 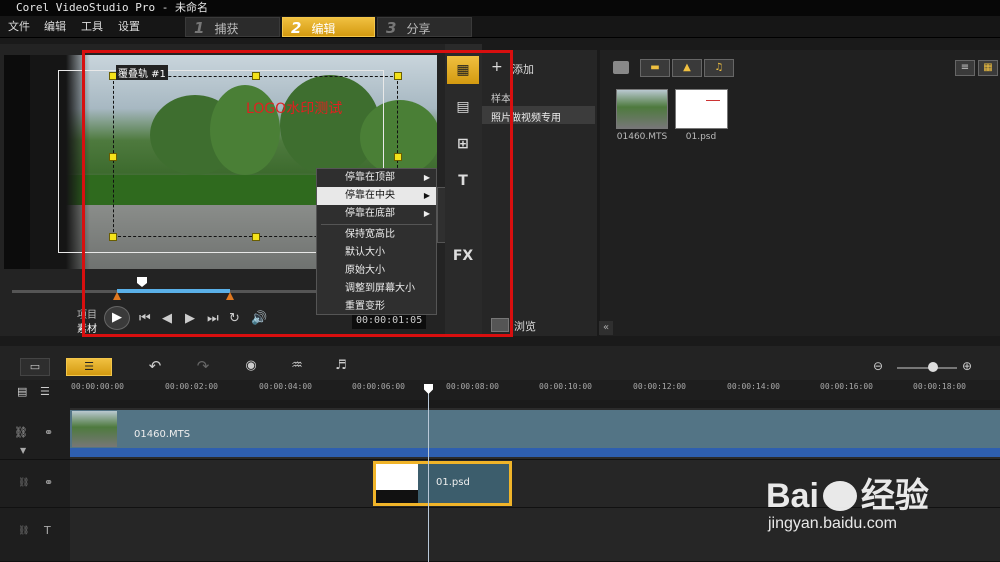 I want to click on show-photo-icon: ▲, so click(x=687, y=68).